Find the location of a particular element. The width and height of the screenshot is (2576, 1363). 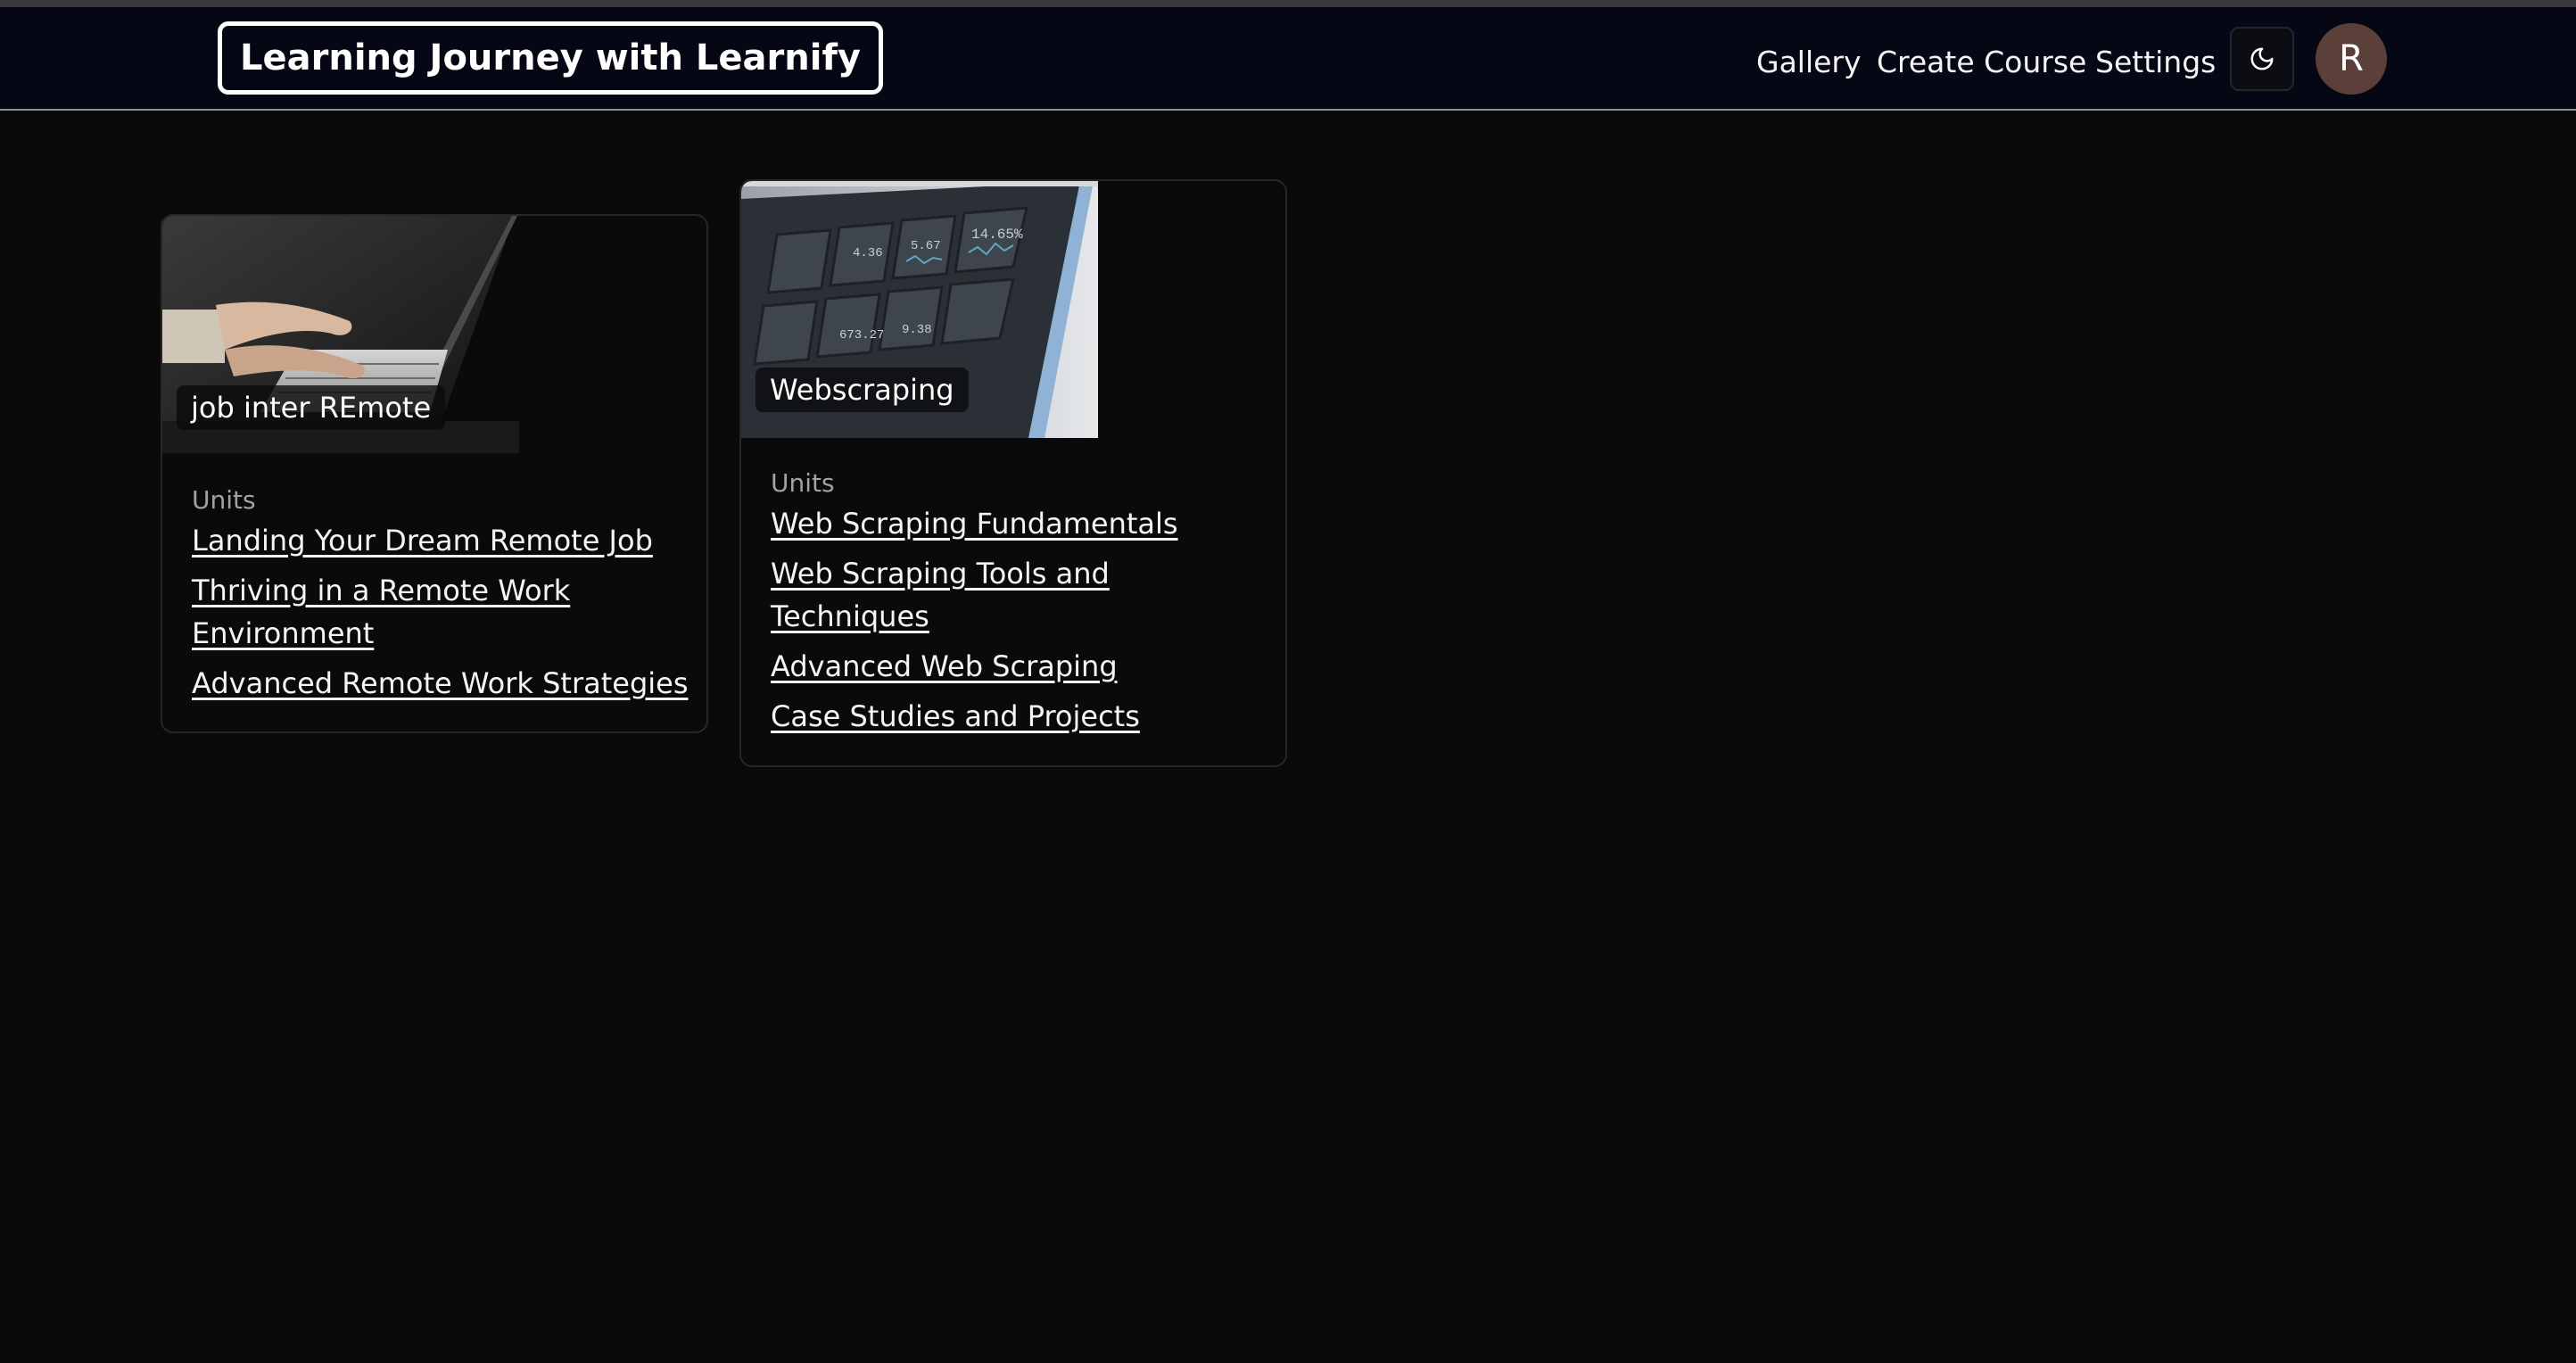

list-item: Advanced Web Scraping is located at coordinates (1021, 667).